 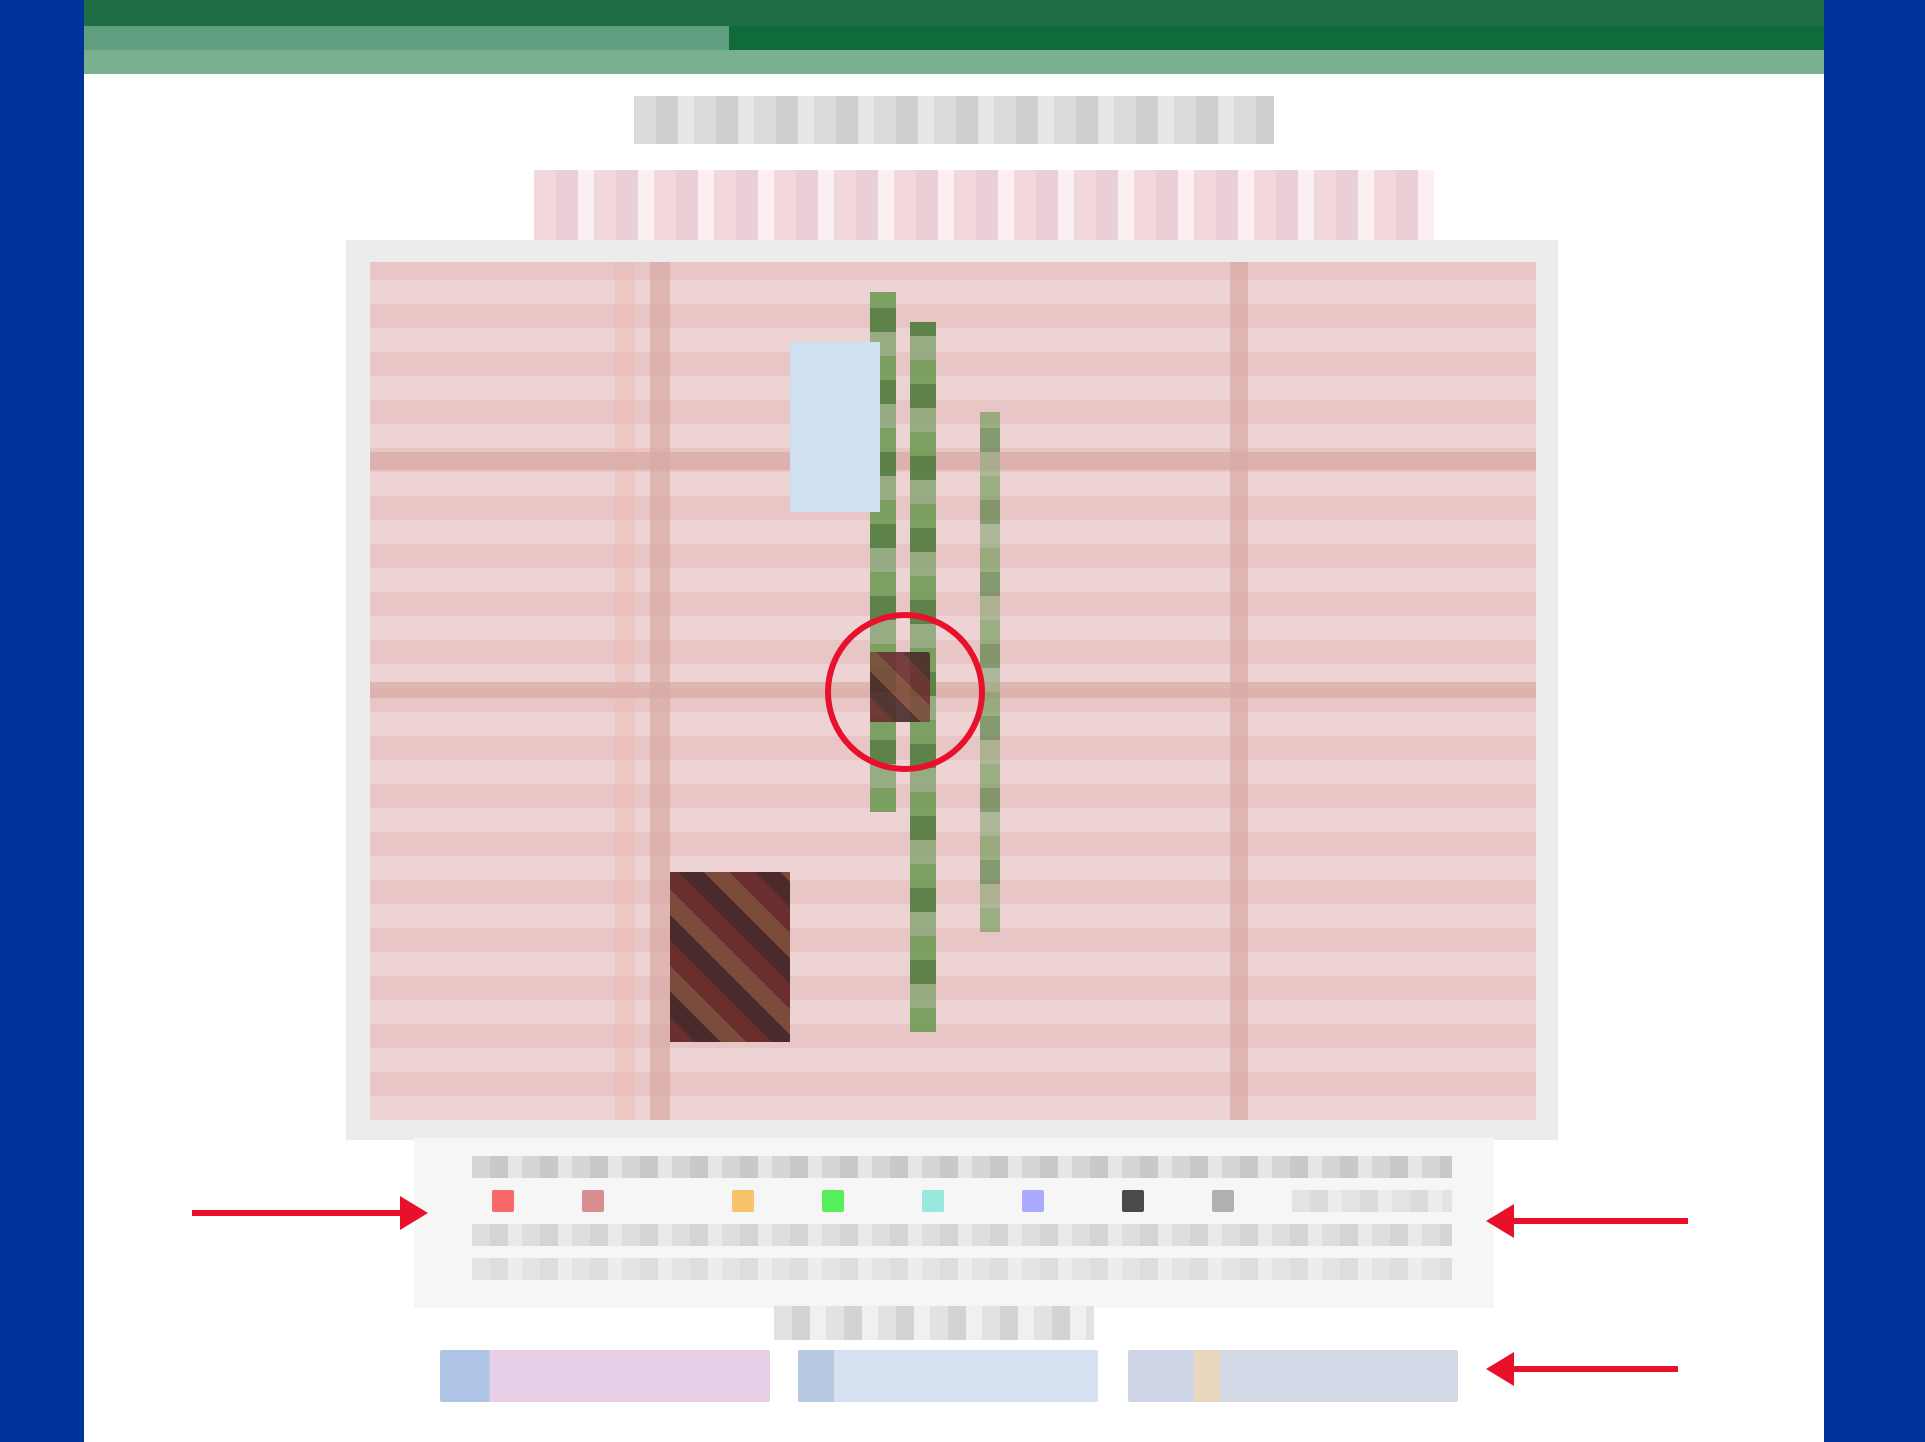 What do you see at coordinates (934, 1323) in the screenshot?
I see `footer-note` at bounding box center [934, 1323].